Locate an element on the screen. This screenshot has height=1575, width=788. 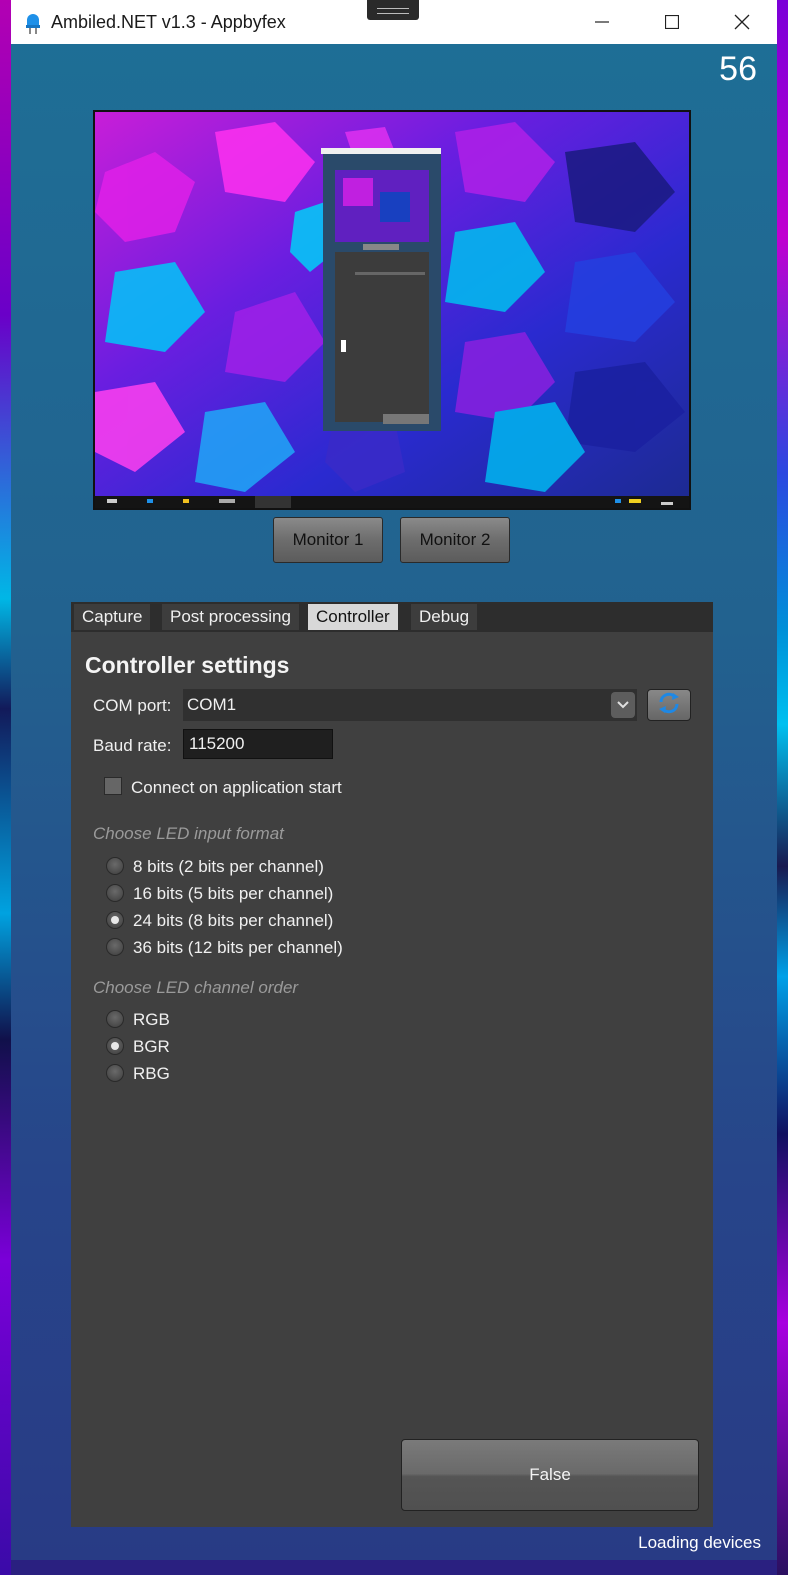
com-port-value: COM1 is located at coordinates (212, 704).